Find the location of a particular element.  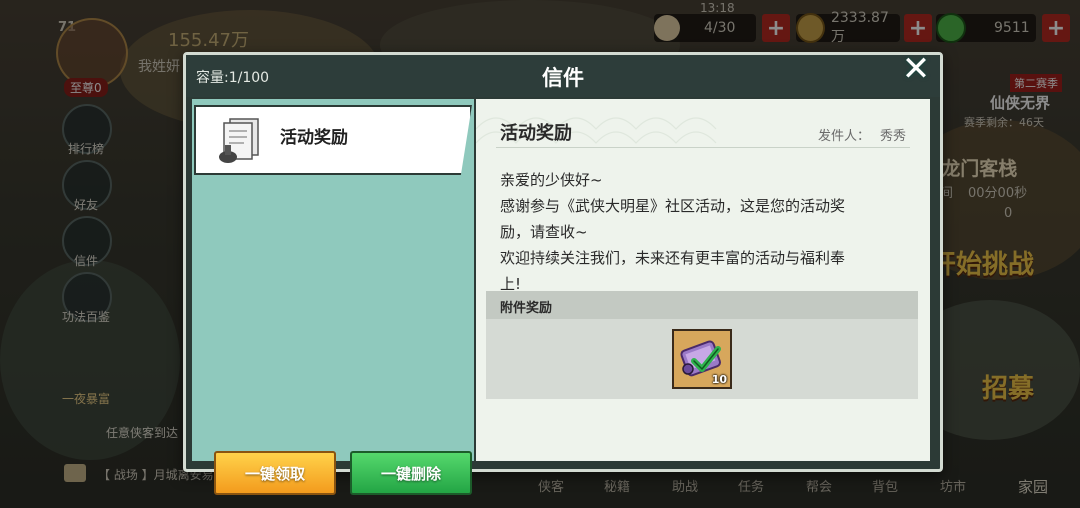

claim-all-button: 一键领取 is located at coordinates (275, 473).